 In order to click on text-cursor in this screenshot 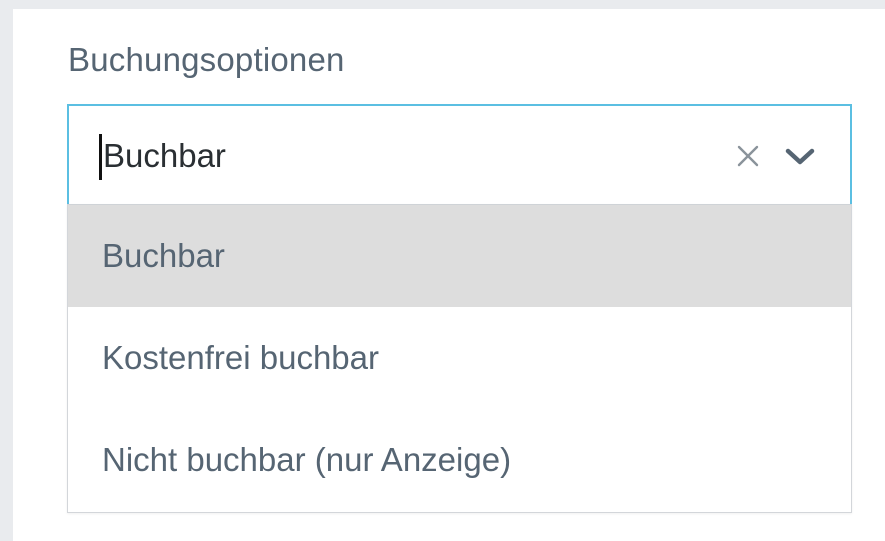, I will do `click(100, 157)`.